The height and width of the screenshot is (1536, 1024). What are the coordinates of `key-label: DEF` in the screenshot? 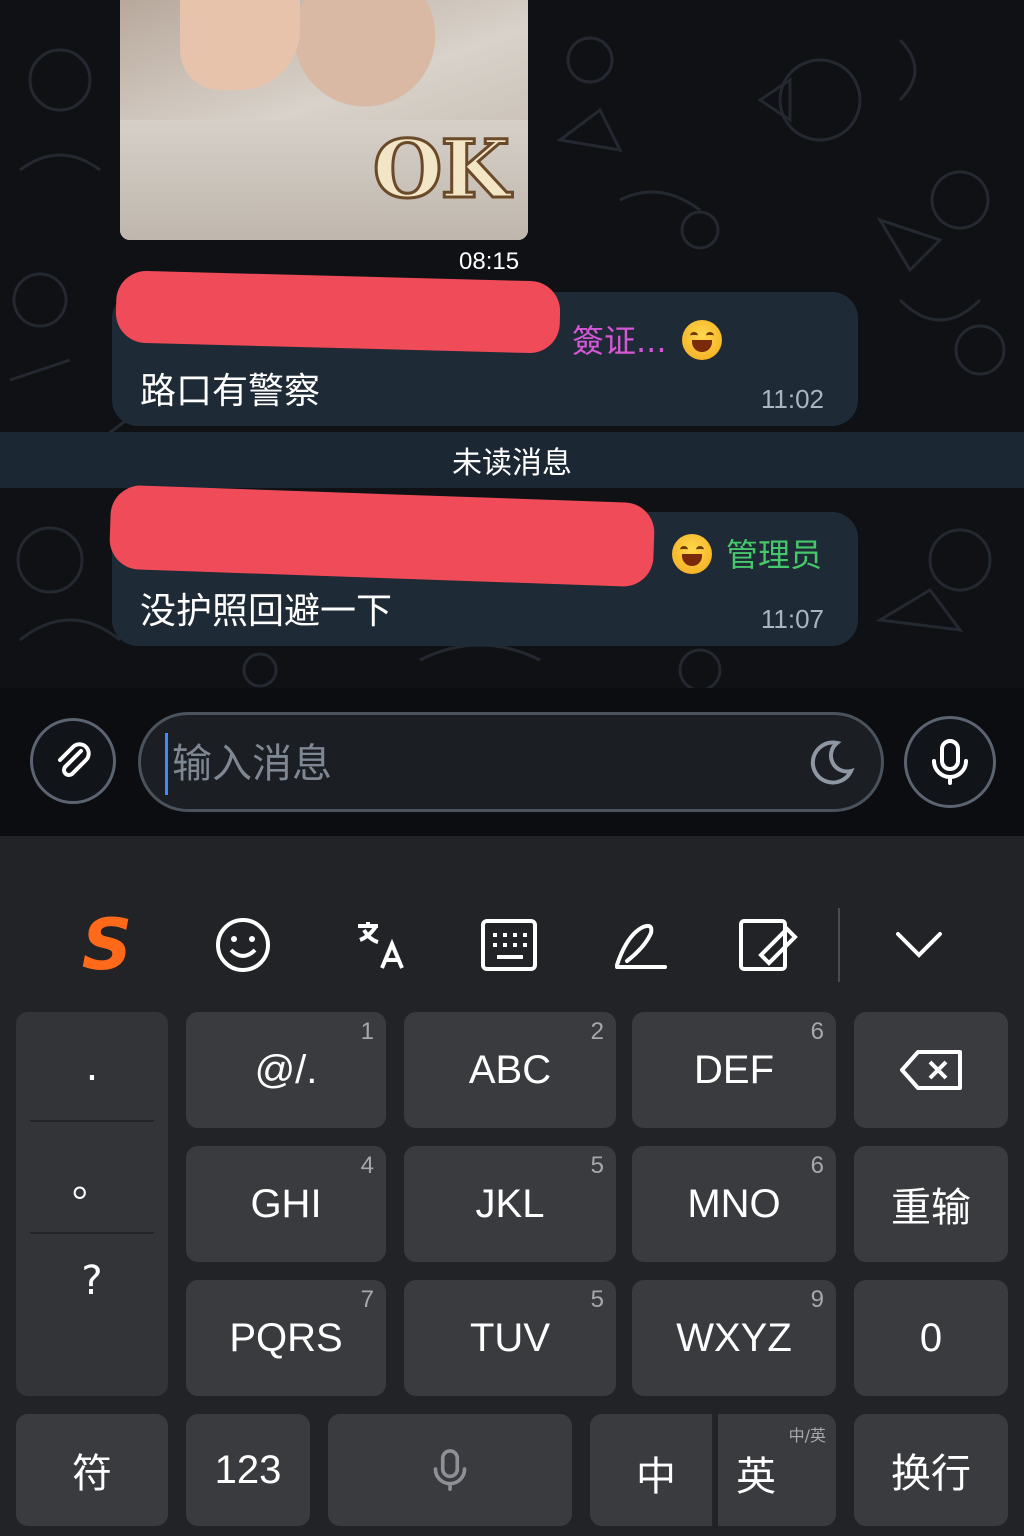 It's located at (734, 1069).